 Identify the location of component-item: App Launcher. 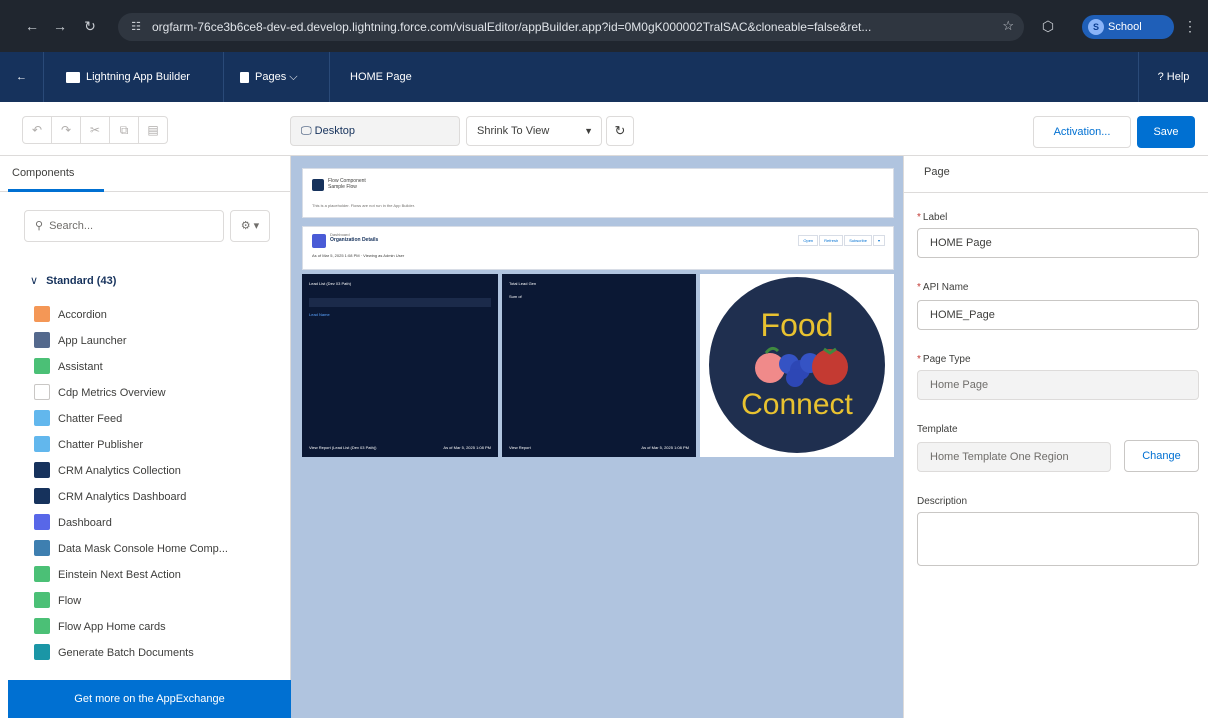
(80, 342).